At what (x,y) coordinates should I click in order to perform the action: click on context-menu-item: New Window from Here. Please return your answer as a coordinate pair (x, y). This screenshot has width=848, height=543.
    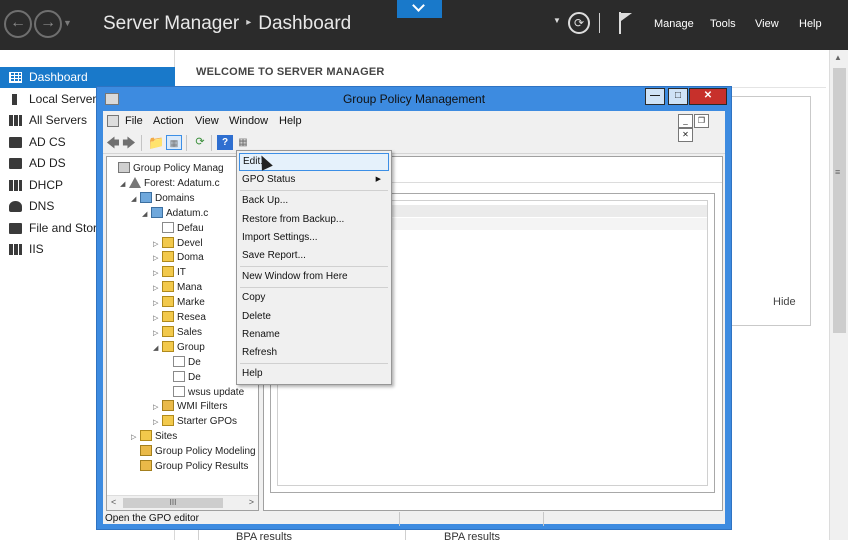
    Looking at the image, I should click on (314, 277).